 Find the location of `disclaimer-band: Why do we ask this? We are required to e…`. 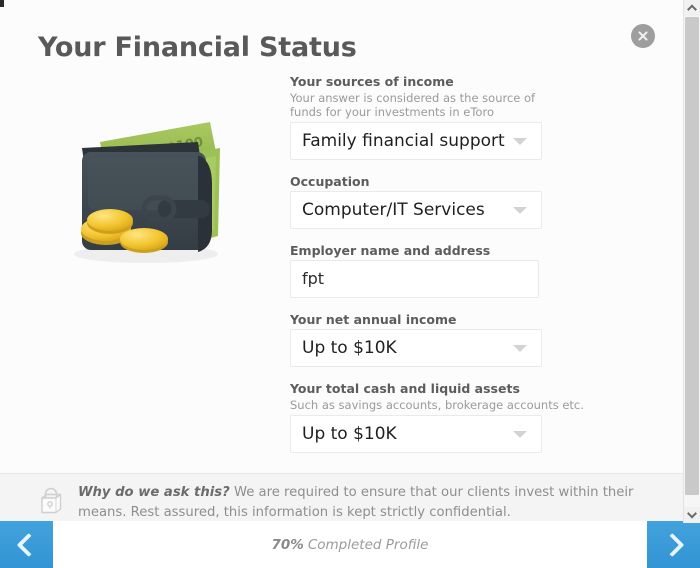

disclaimer-band: Why do we ask this? We are required to e… is located at coordinates (343, 497).